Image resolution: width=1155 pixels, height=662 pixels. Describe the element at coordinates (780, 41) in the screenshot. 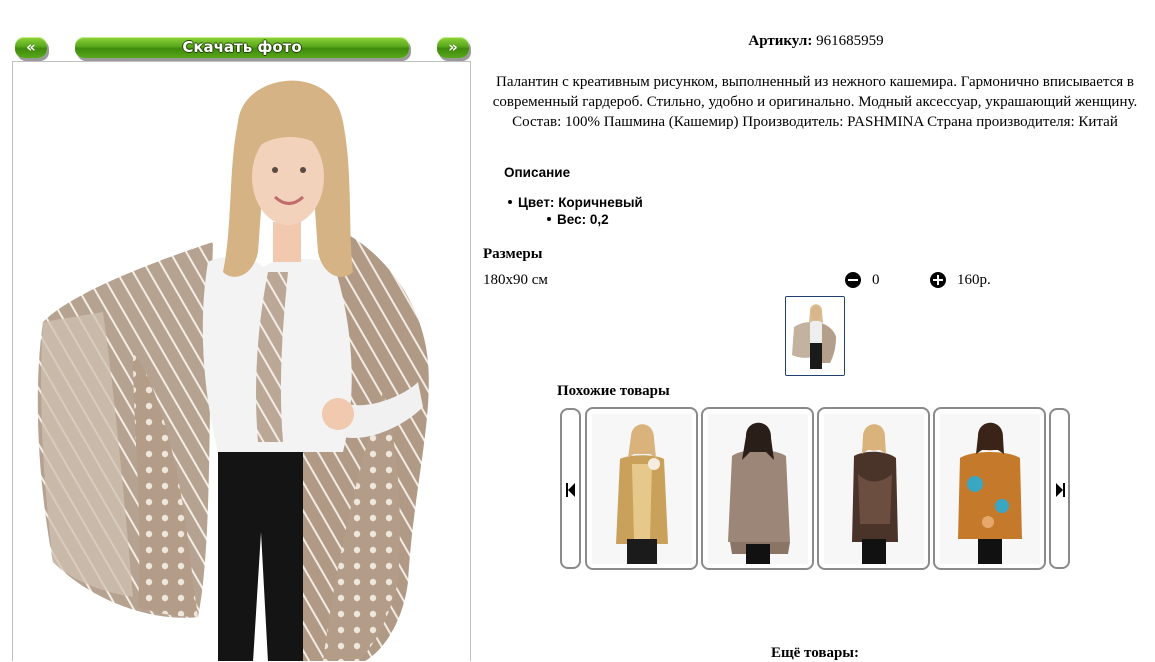

I see `article-label: Артикул:` at that location.